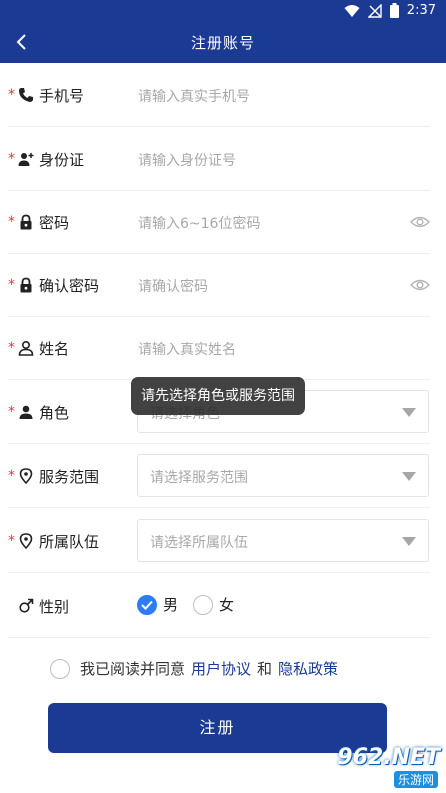  What do you see at coordinates (203, 604) in the screenshot?
I see `radio-unchecked-icon` at bounding box center [203, 604].